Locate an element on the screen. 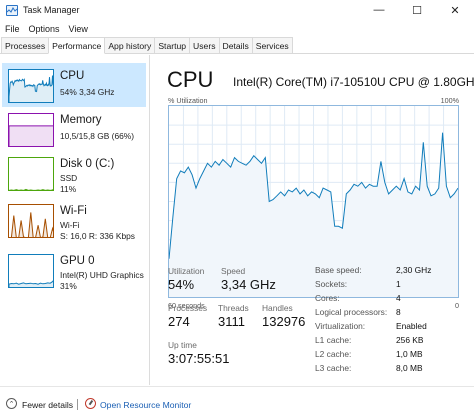 The image size is (474, 420). sidebar-item-subtitle: 10,5/15,8 GB (66%) is located at coordinates (97, 136).